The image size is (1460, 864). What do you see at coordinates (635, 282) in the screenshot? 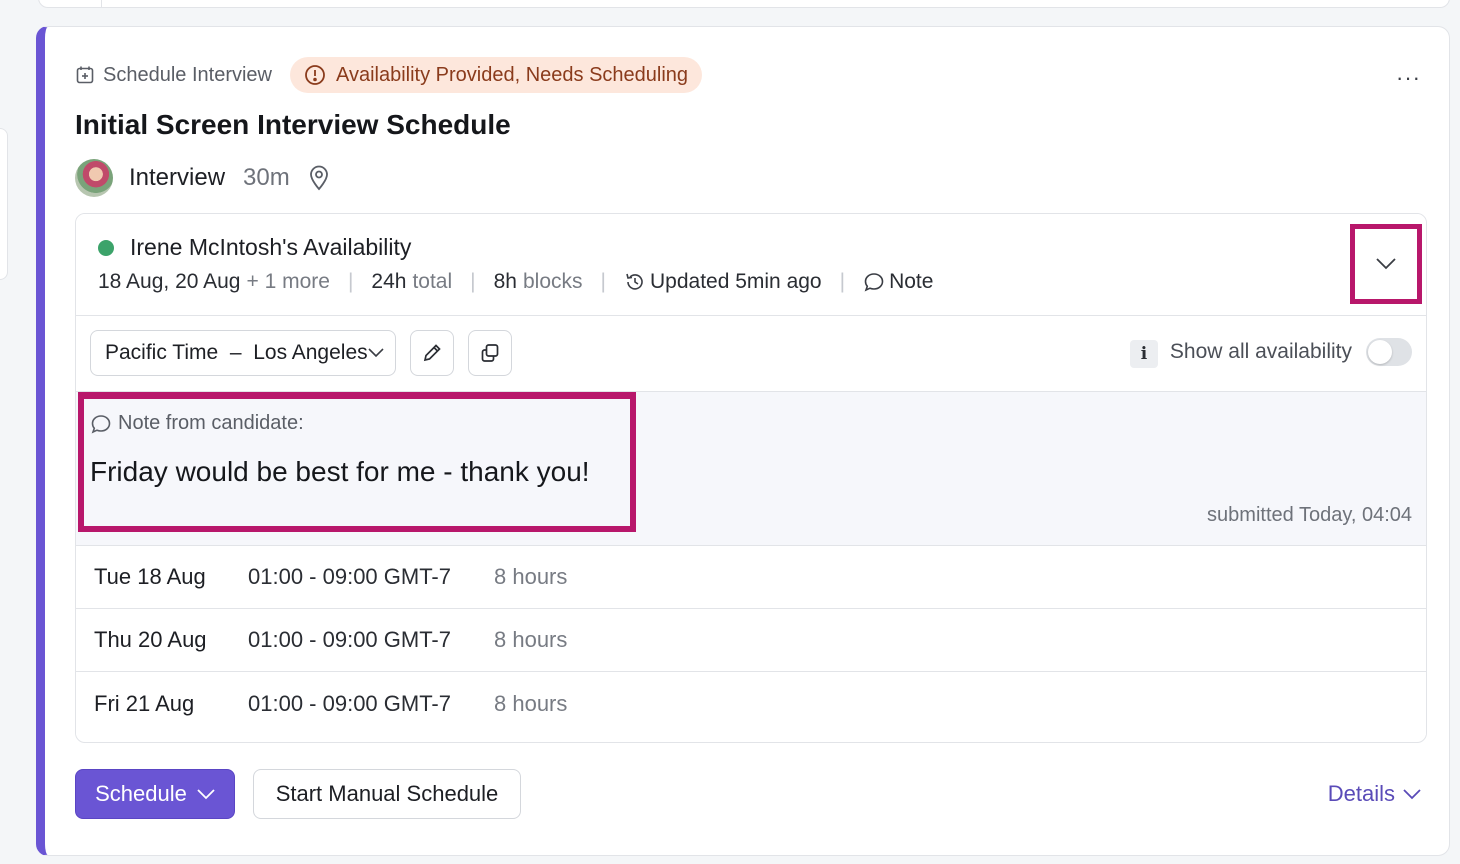
I see `history-icon` at bounding box center [635, 282].